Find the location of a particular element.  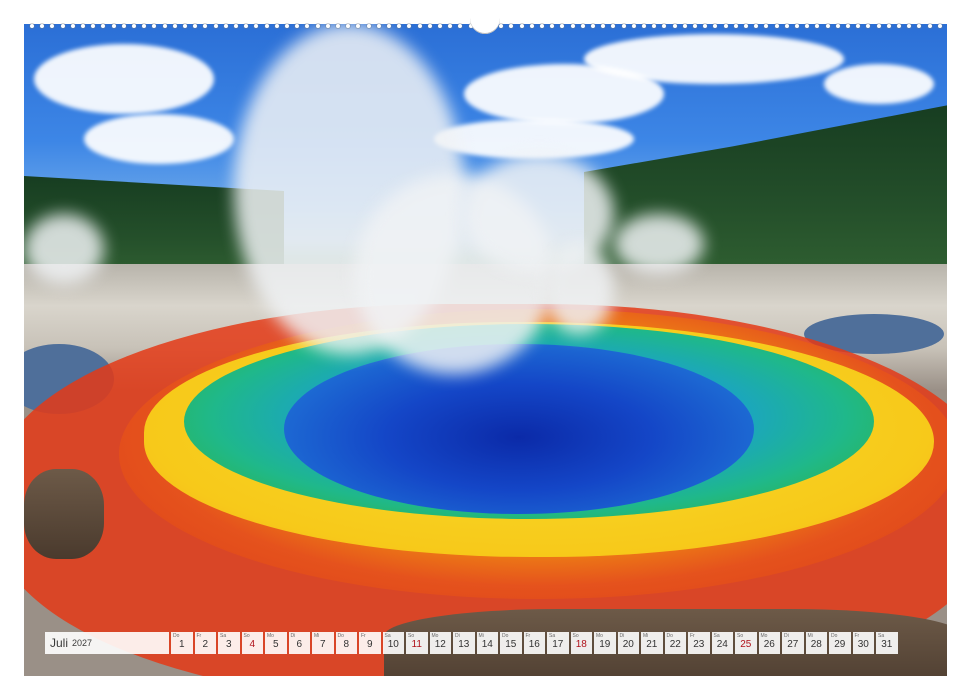

day-cell: Mo 12 is located at coordinates (440, 643).